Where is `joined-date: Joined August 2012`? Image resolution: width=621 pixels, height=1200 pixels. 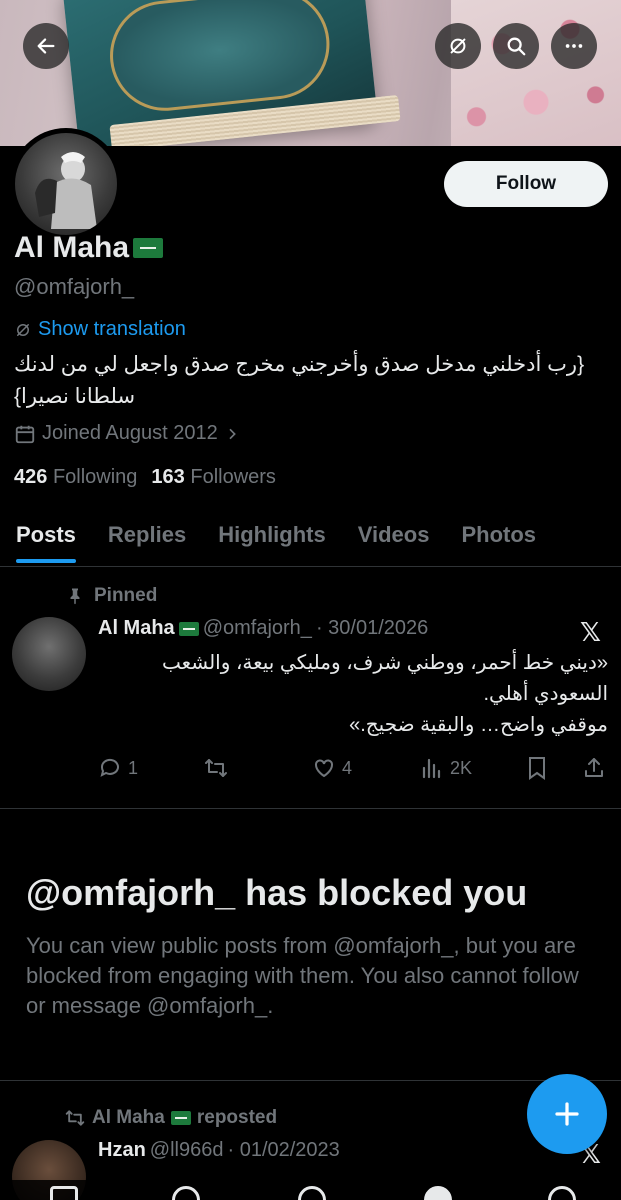 joined-date: Joined August 2012 is located at coordinates (127, 433).